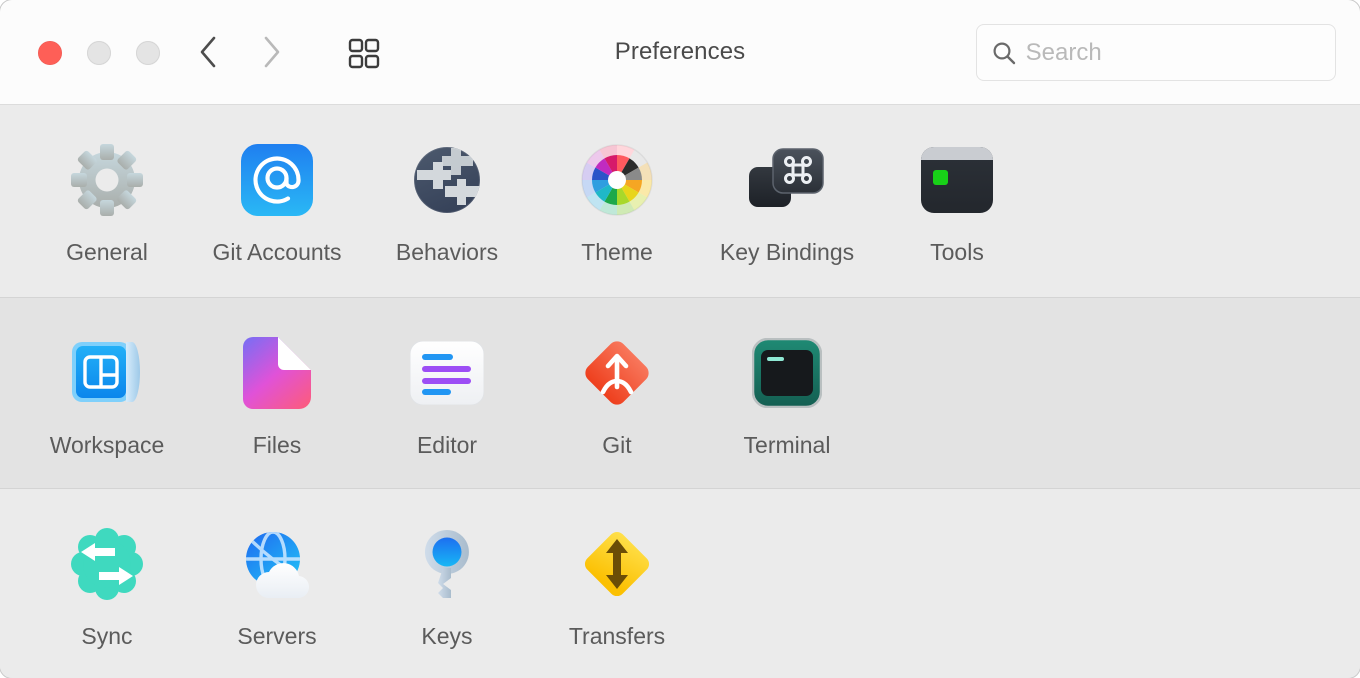  I want to click on pref-item-behaviors: Behaviors, so click(447, 201).